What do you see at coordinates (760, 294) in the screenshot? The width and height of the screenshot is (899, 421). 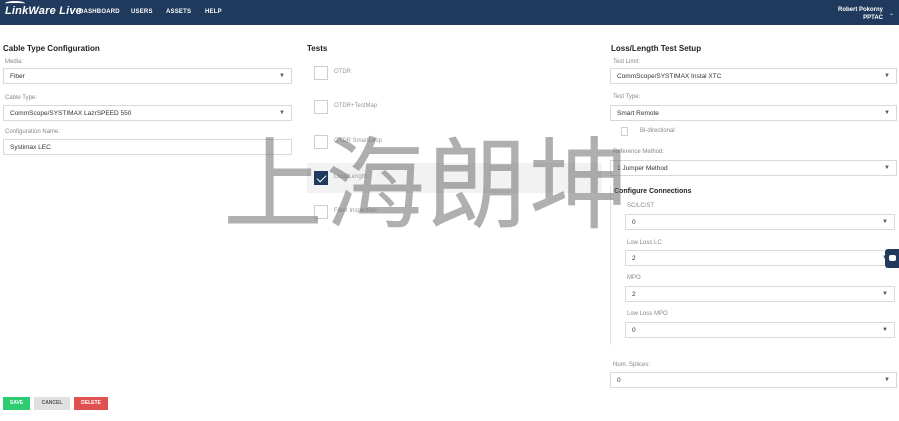 I see `mpo-select: 2 ▼` at bounding box center [760, 294].